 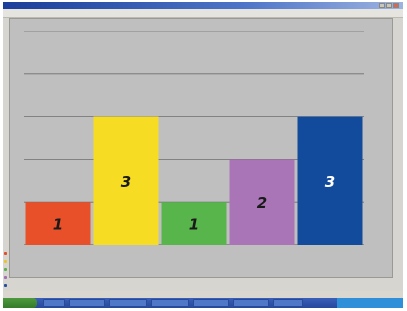 I want to click on taskbar, so click(x=203, y=303).